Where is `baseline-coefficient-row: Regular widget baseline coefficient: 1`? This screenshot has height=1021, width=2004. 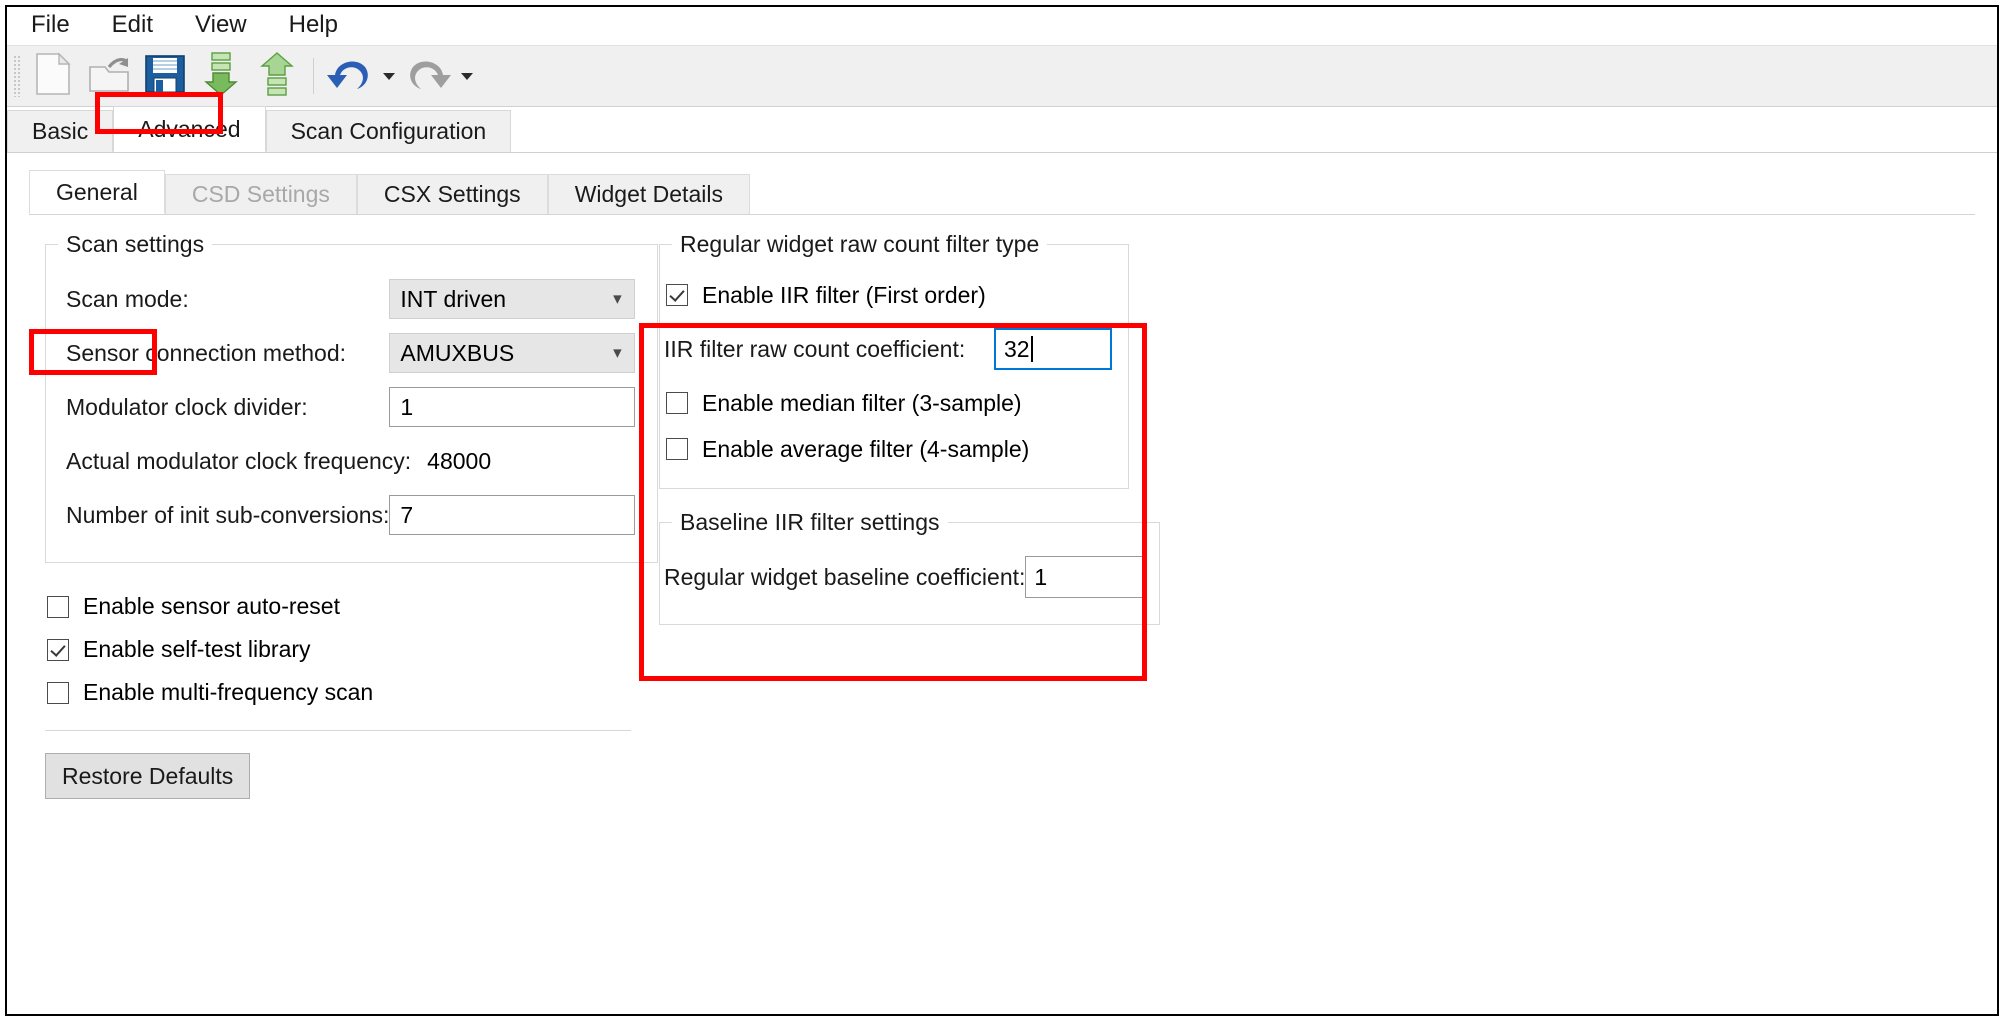 baseline-coefficient-row: Regular widget baseline coefficient: 1 is located at coordinates (909, 577).